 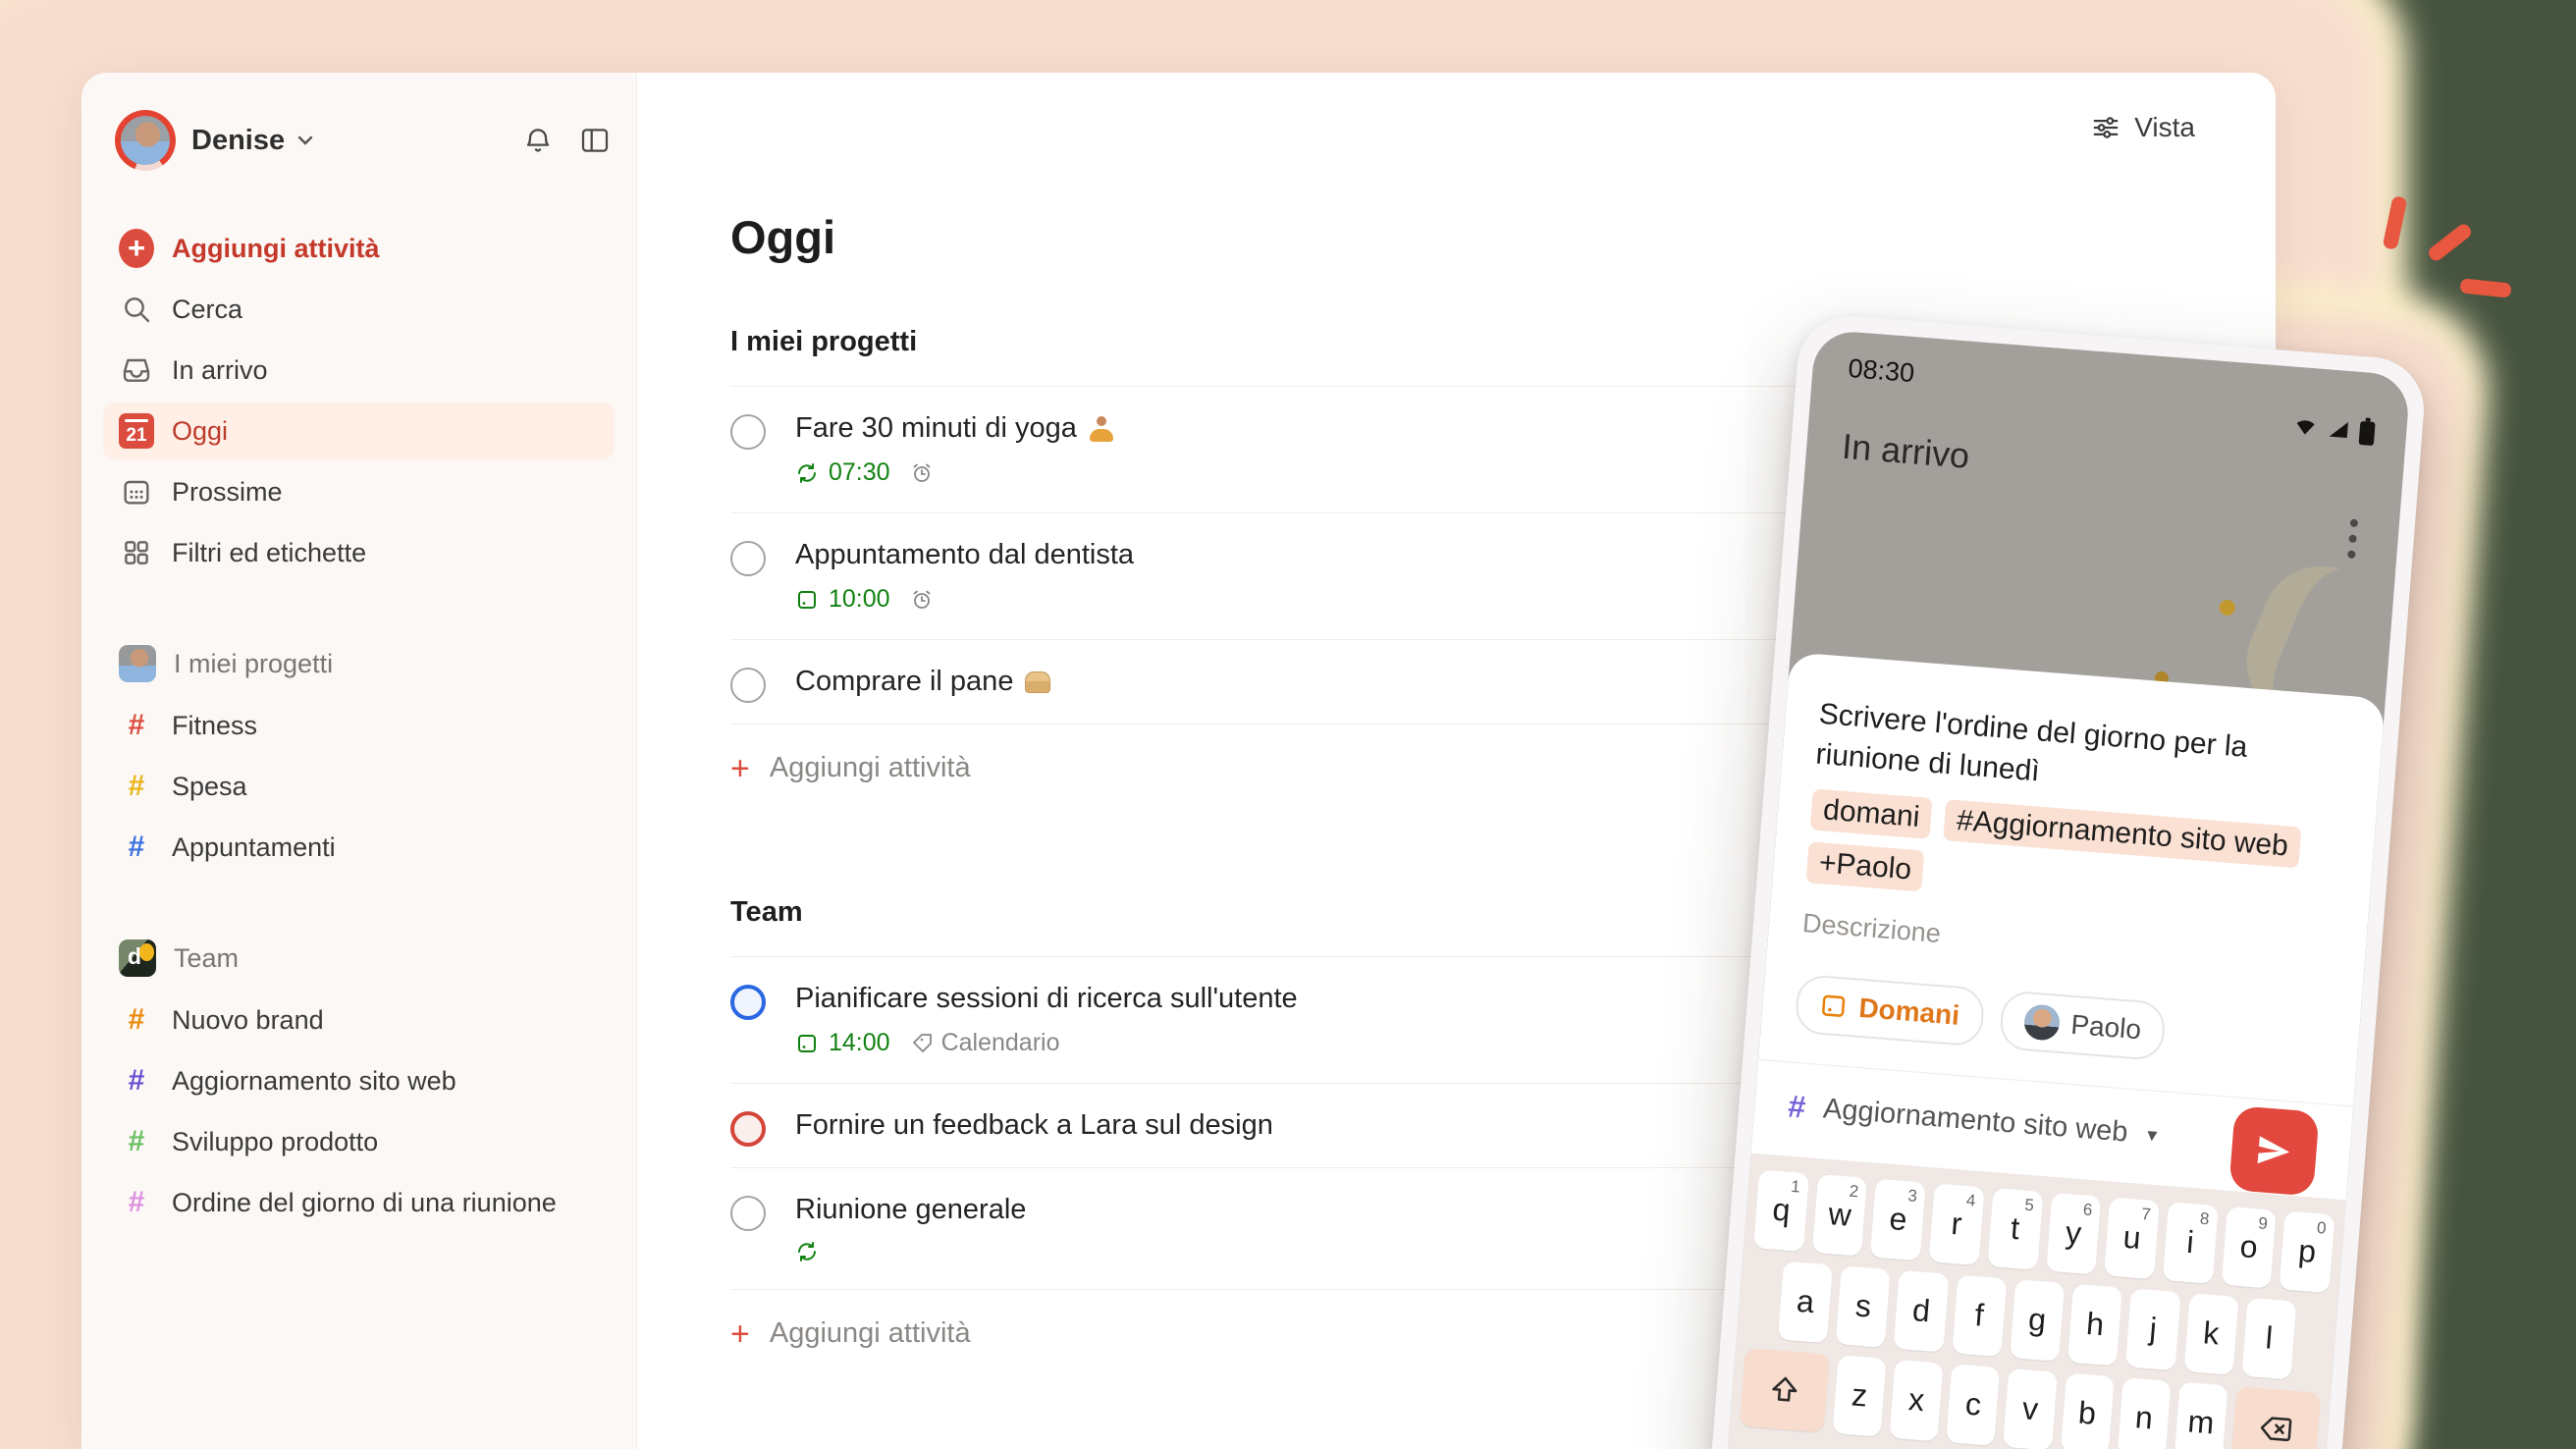 I want to click on view-options-button: Vista, so click(x=2143, y=127).